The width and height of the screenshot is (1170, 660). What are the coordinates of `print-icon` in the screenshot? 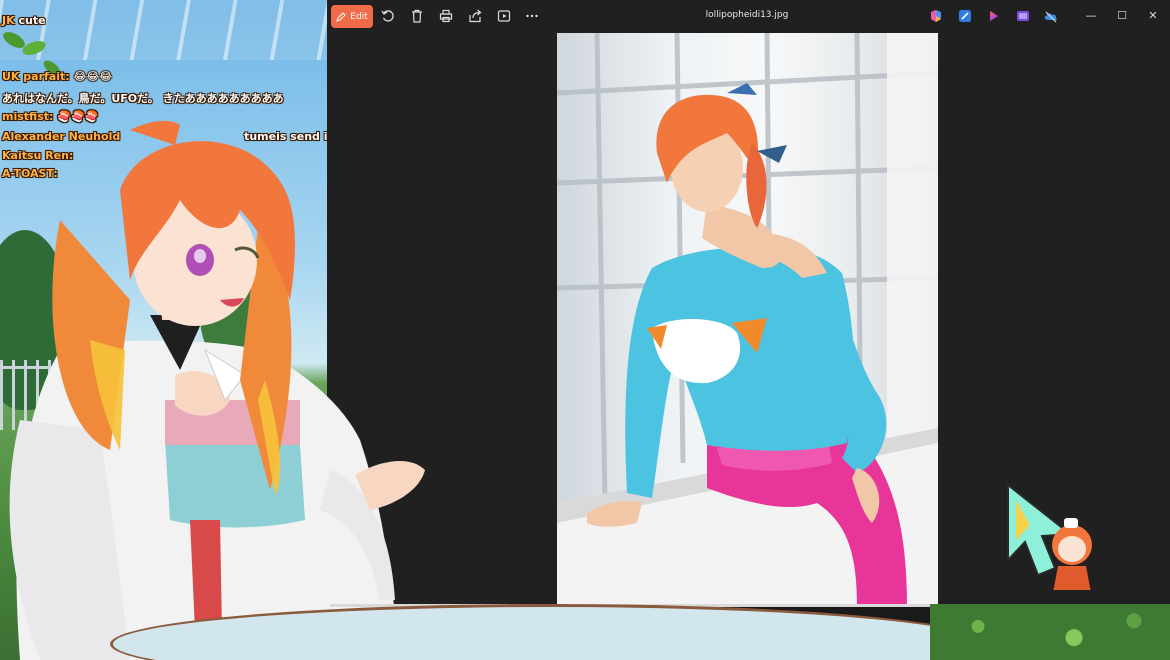 It's located at (446, 16).